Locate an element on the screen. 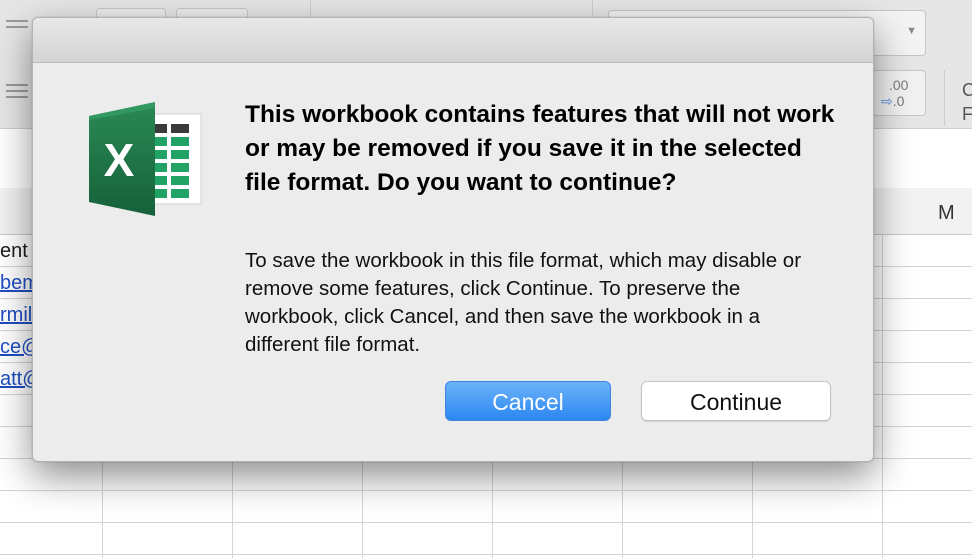  arrow-right-icon: ⇨ is located at coordinates (887, 101).